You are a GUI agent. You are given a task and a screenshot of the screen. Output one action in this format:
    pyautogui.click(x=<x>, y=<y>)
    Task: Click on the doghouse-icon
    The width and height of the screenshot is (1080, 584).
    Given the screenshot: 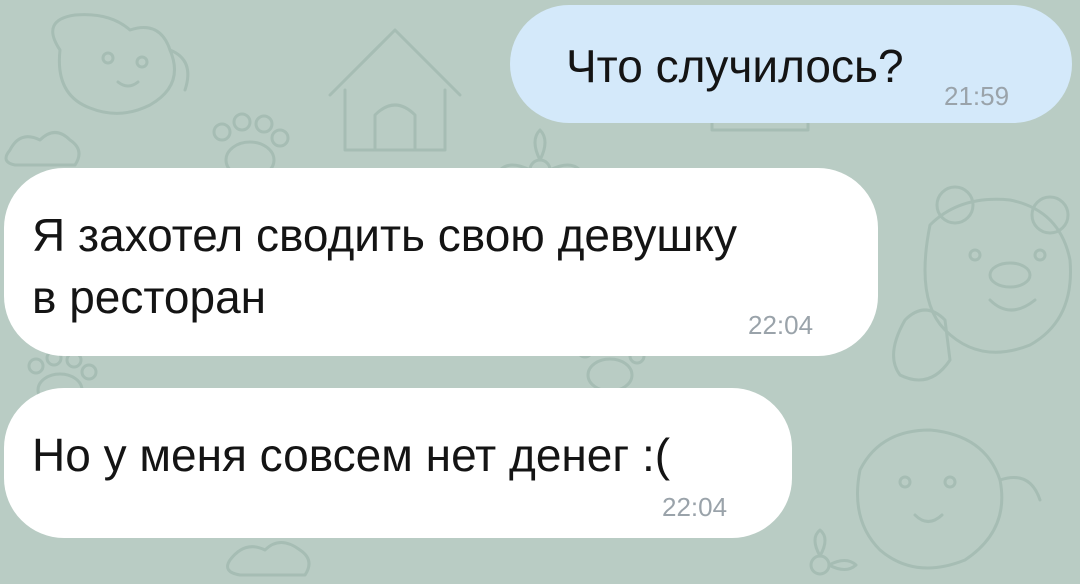 What is the action you would take?
    pyautogui.click(x=395, y=90)
    